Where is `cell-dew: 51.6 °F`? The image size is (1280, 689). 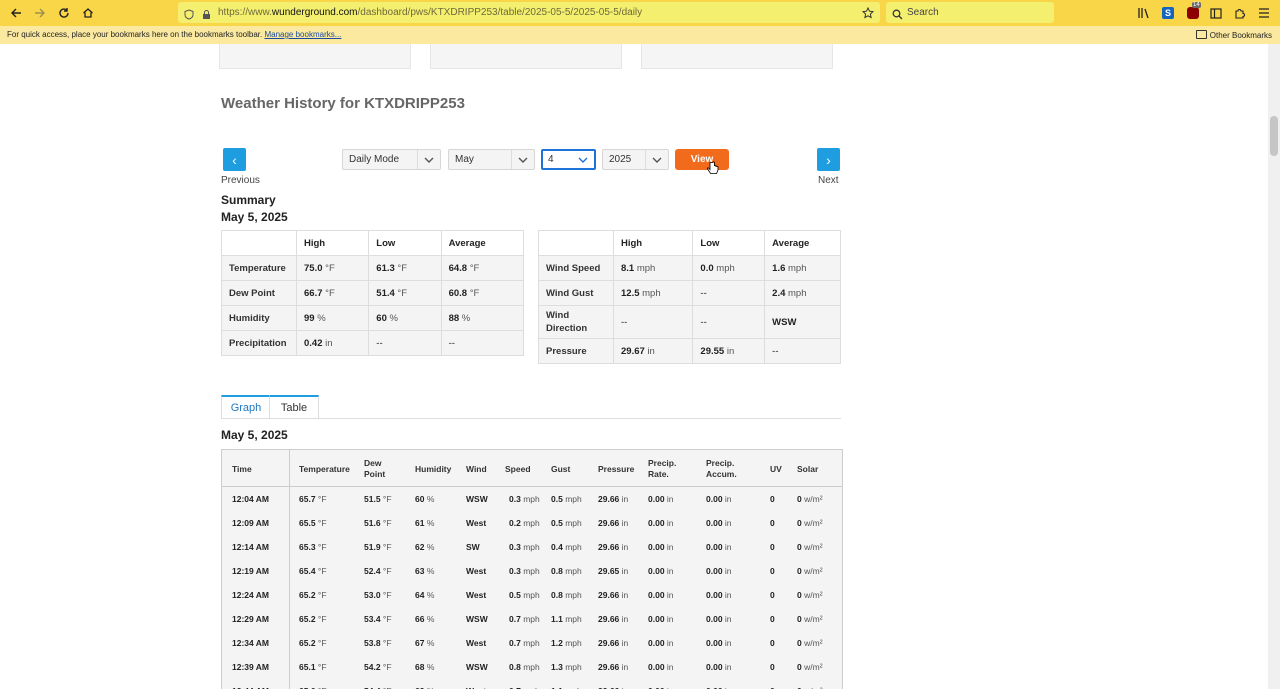 cell-dew: 51.6 °F is located at coordinates (378, 523).